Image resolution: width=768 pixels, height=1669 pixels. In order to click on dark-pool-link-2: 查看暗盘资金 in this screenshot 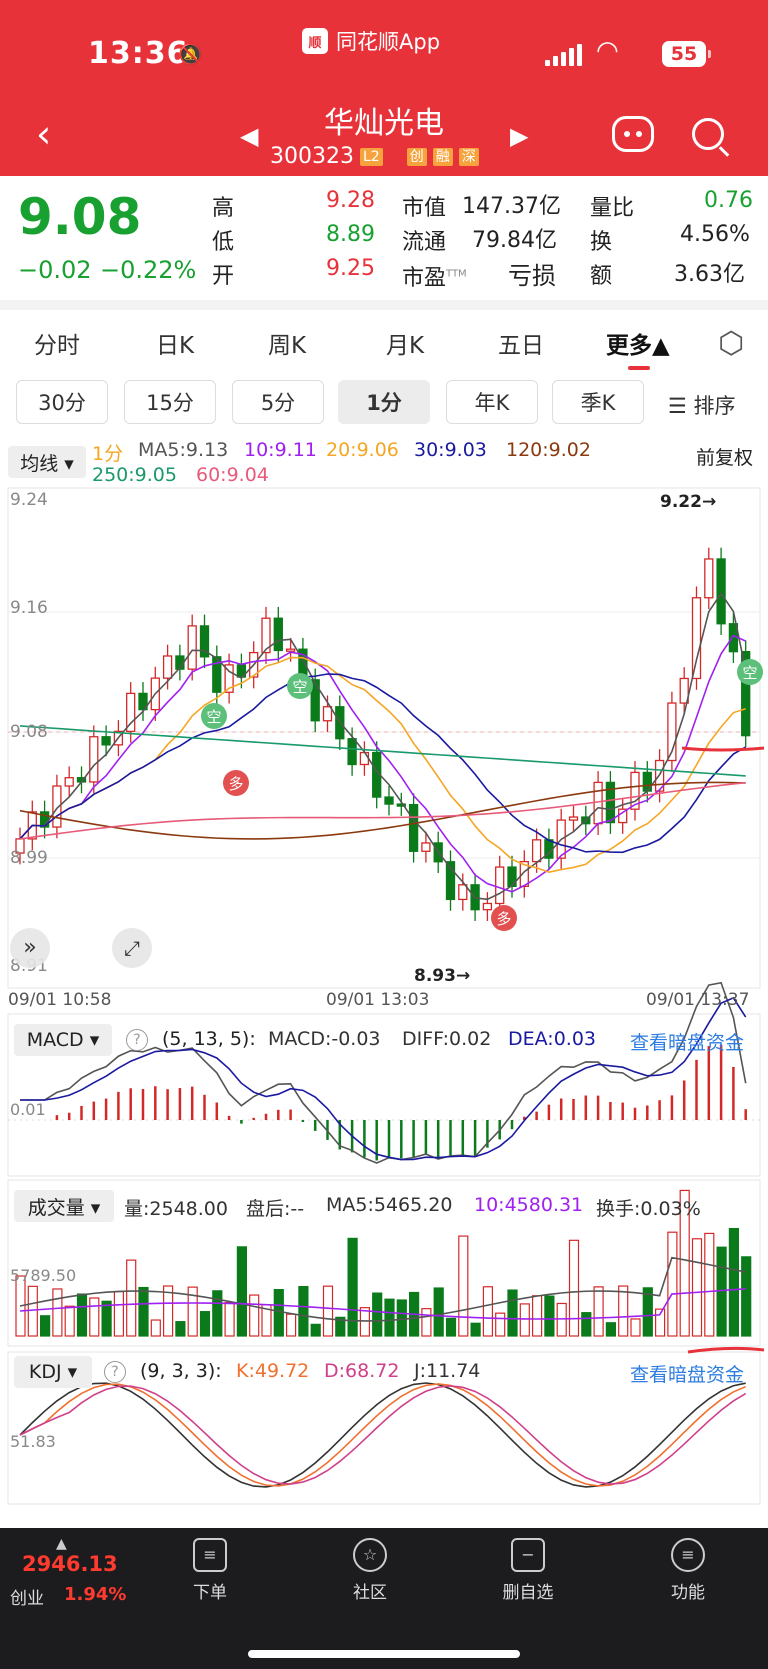, I will do `click(687, 1373)`.